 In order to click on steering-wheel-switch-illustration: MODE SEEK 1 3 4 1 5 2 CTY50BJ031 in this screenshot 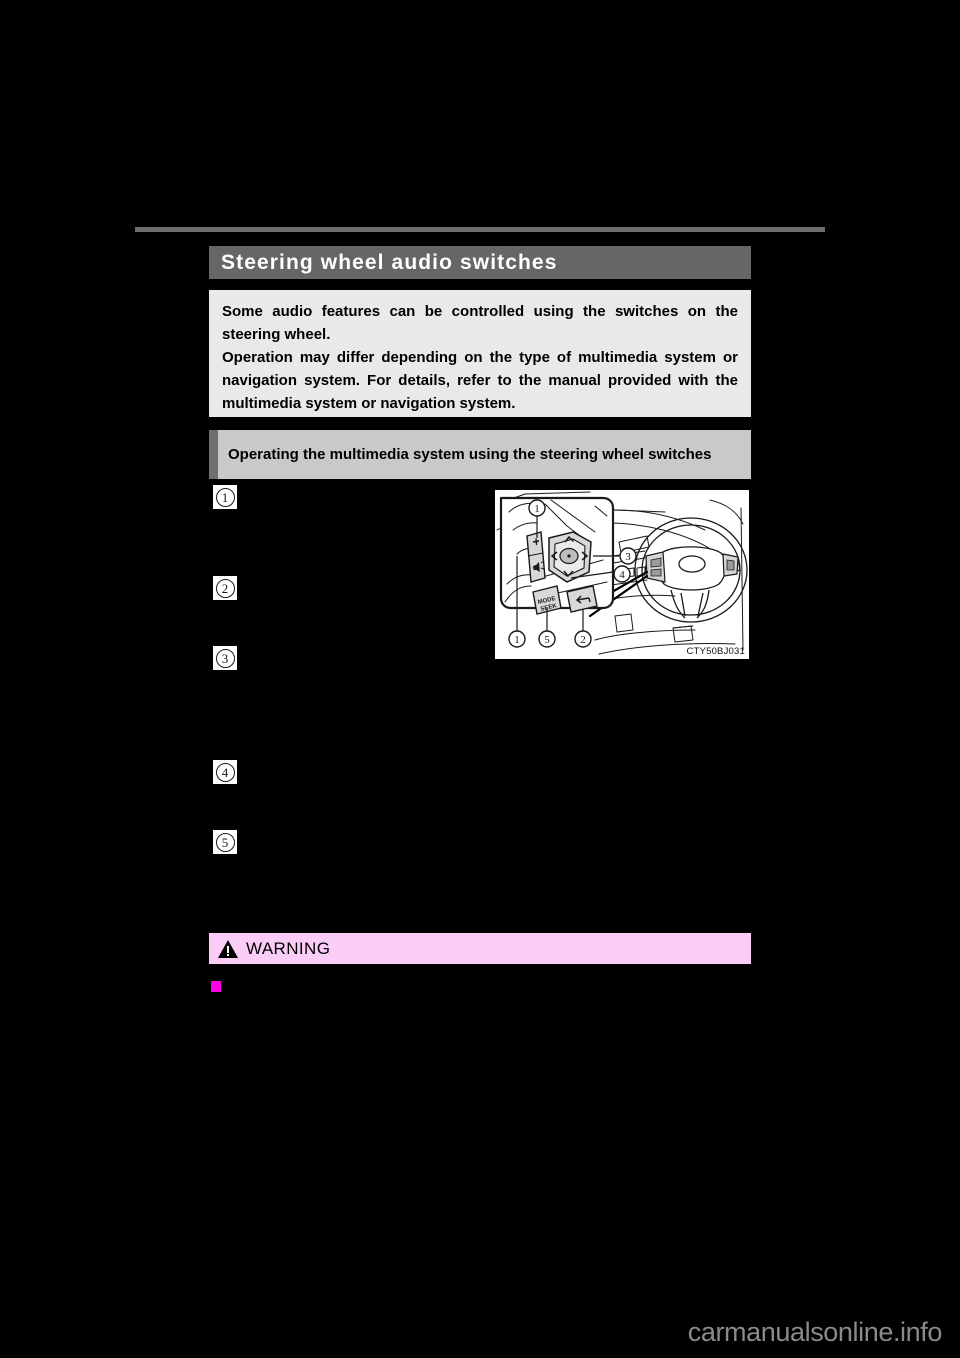, I will do `click(622, 574)`.